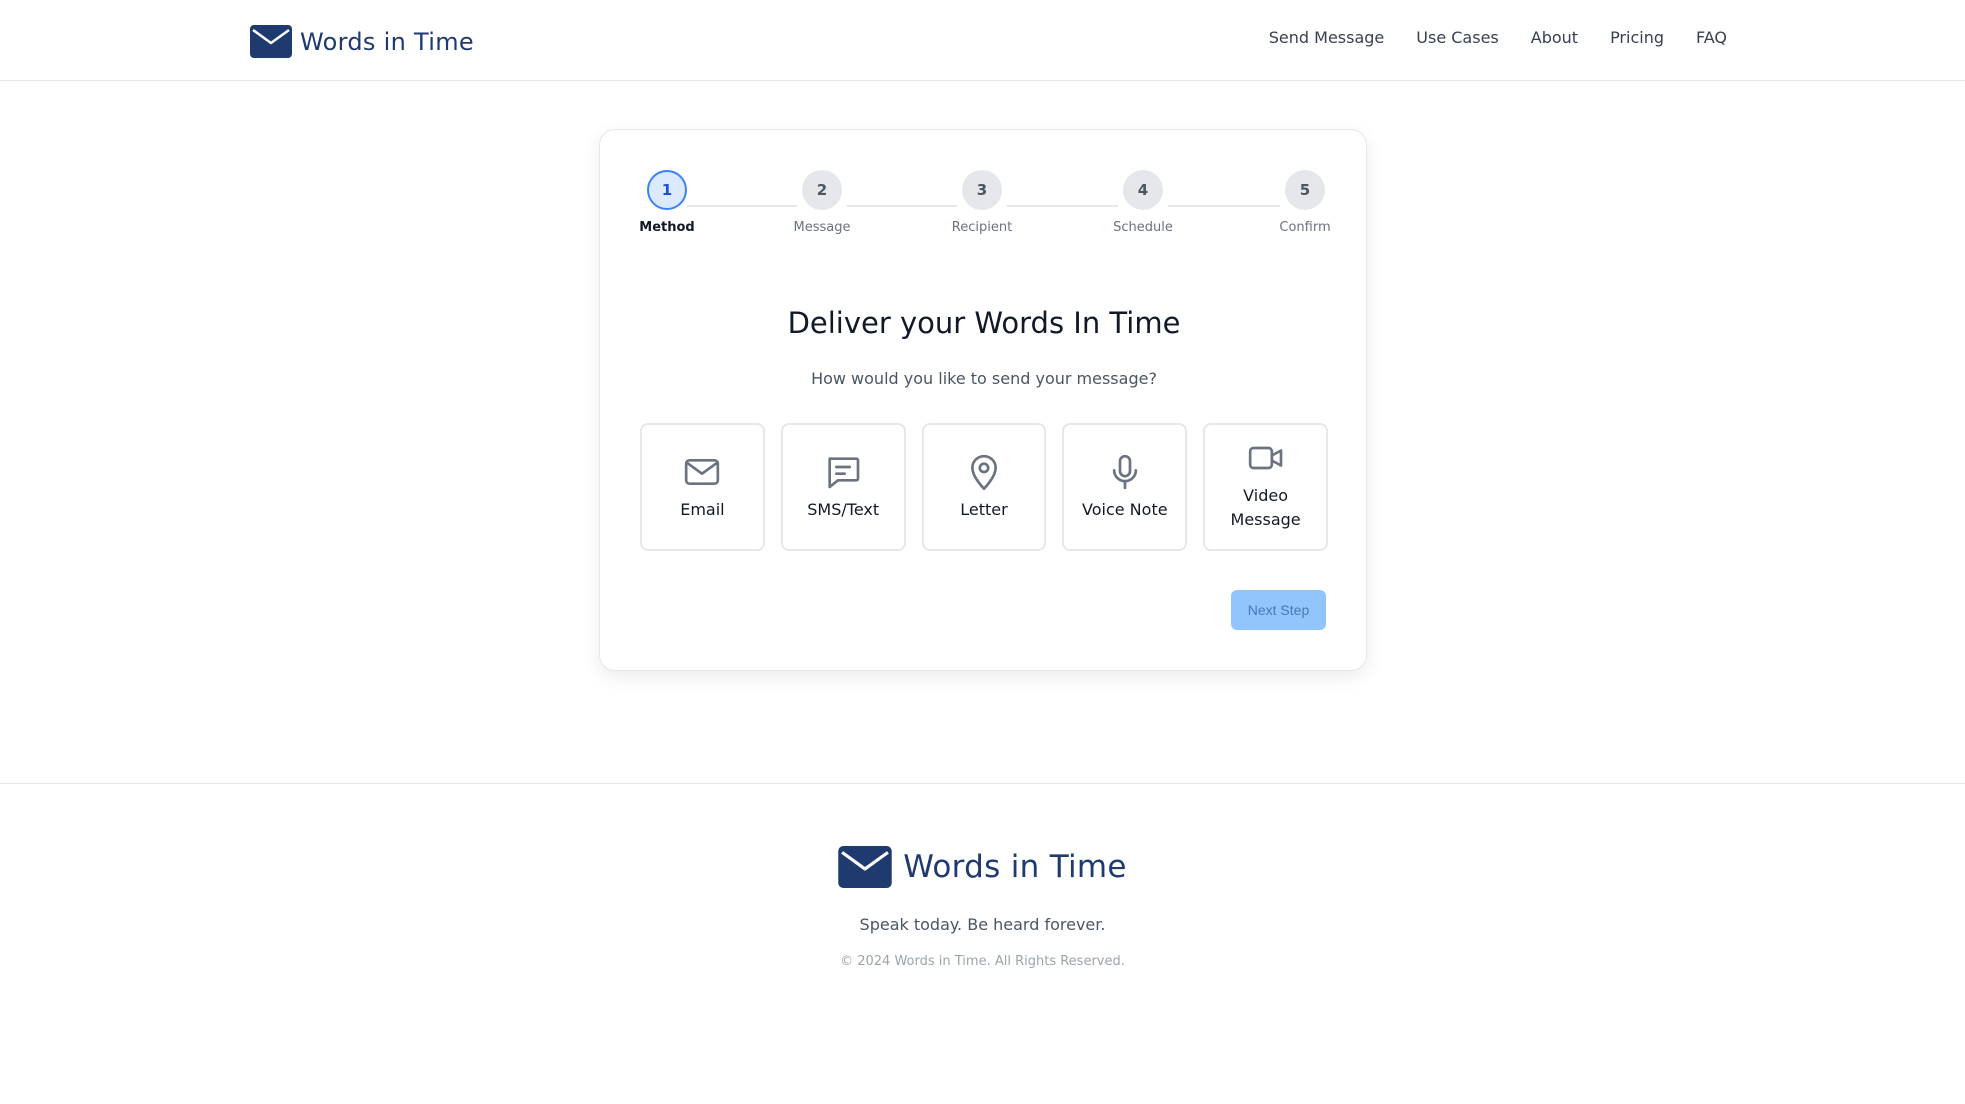 Image resolution: width=1965 pixels, height=1104 pixels. What do you see at coordinates (1143, 227) in the screenshot?
I see `step-label: Schedule` at bounding box center [1143, 227].